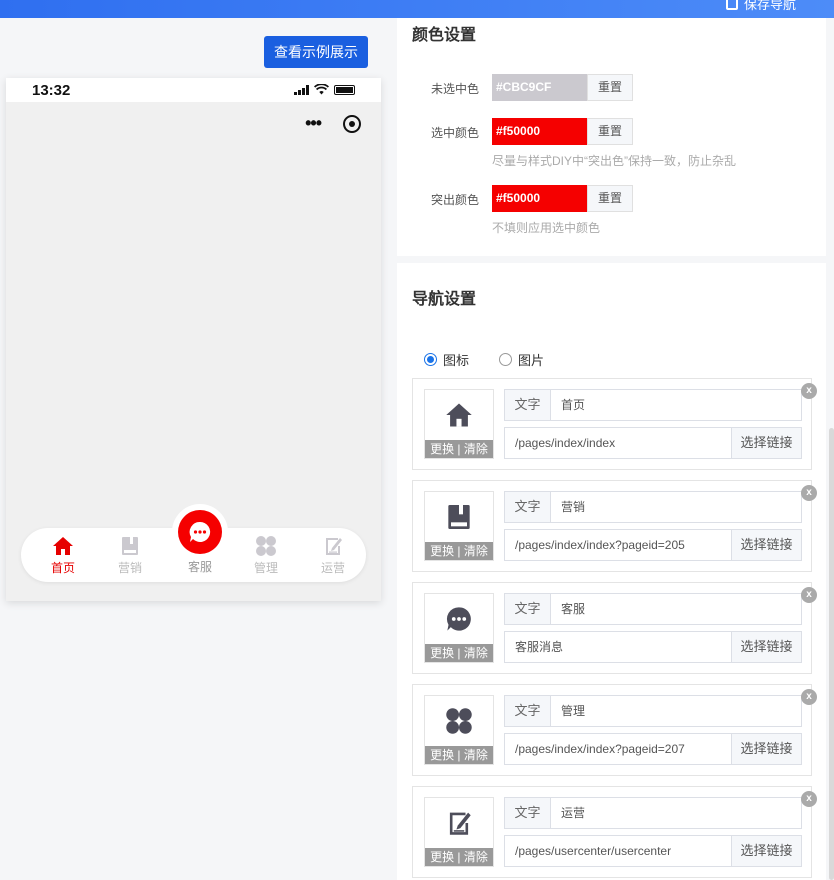  What do you see at coordinates (484, 359) in the screenshot?
I see `nav-type-radio-group: 图标 图片` at bounding box center [484, 359].